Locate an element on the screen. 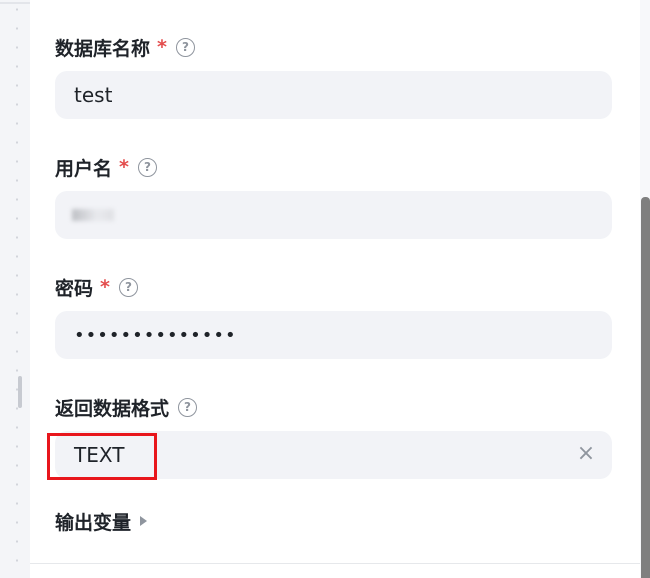  bottom-divider is located at coordinates (335, 563).